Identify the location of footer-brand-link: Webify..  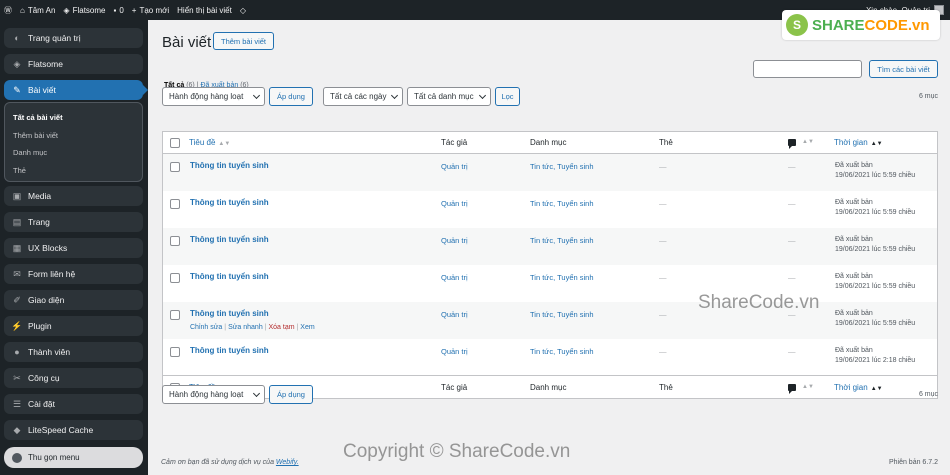
(287, 462).